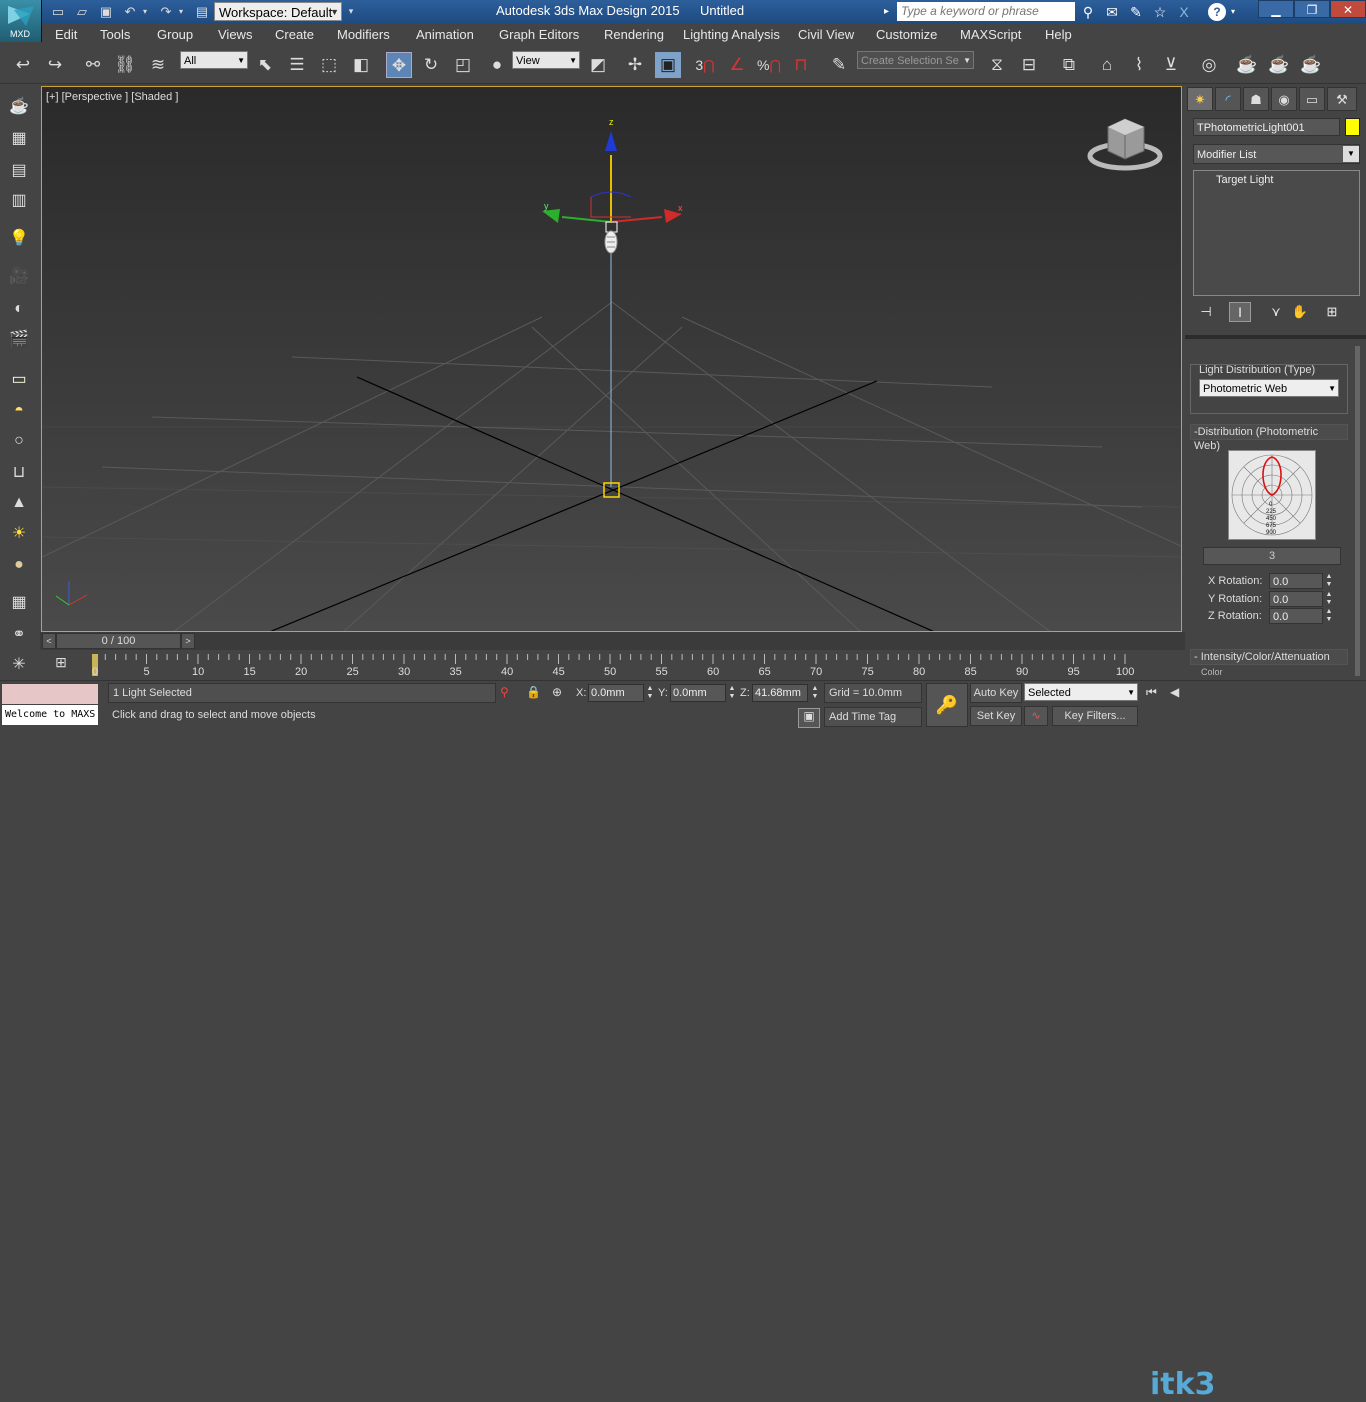 The width and height of the screenshot is (1366, 1402). I want to click on table-icon: ▥, so click(19, 201).